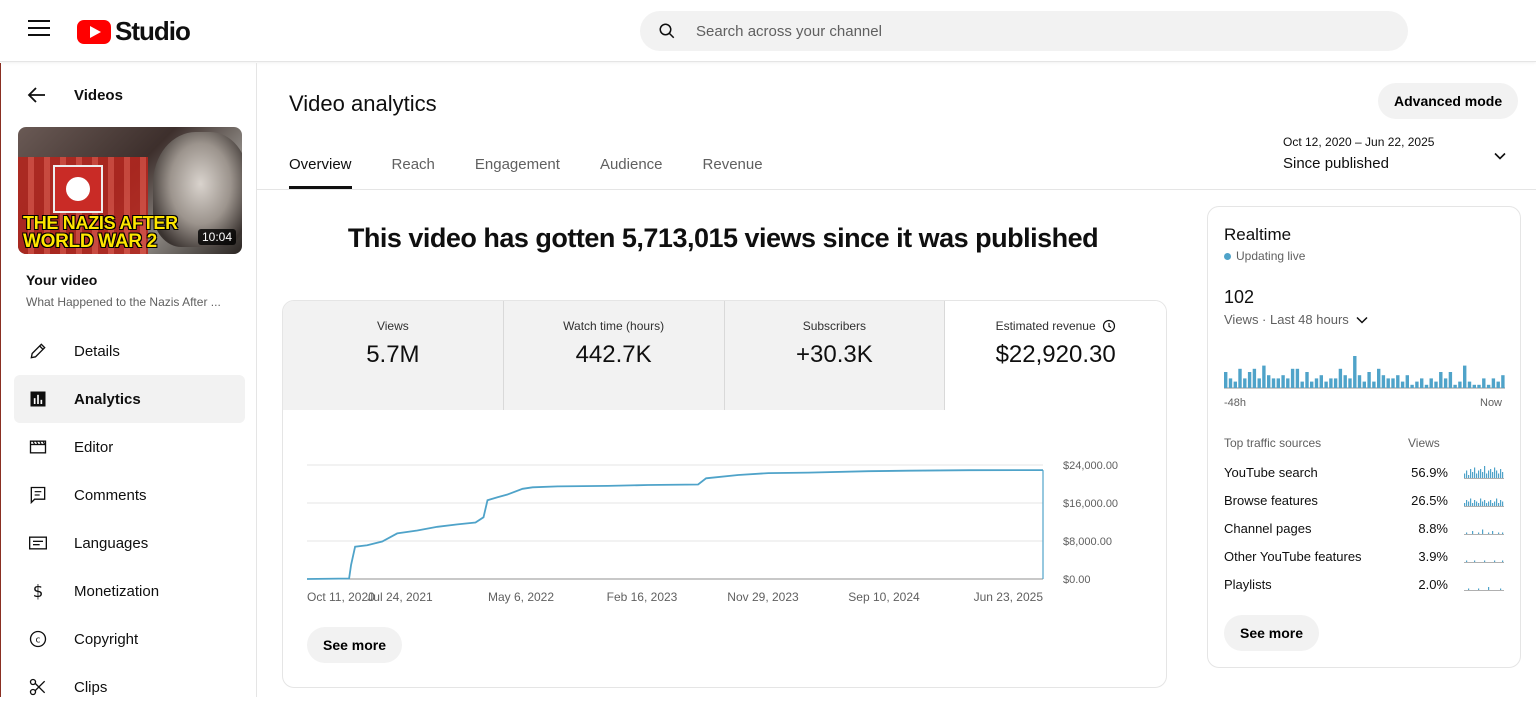 This screenshot has width=1536, height=711. I want to click on realtime-period-selector: Views · Last 48 hours, so click(1296, 319).